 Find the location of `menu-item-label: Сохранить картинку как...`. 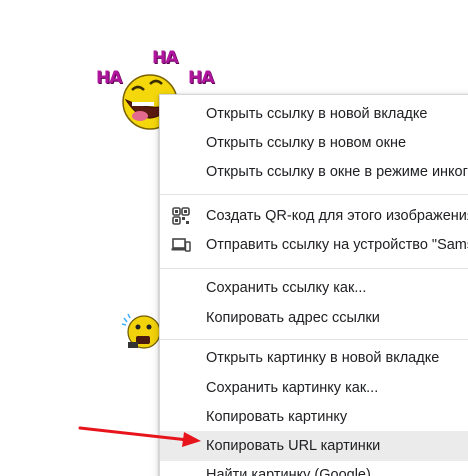

menu-item-label: Сохранить картинку как... is located at coordinates (292, 388).